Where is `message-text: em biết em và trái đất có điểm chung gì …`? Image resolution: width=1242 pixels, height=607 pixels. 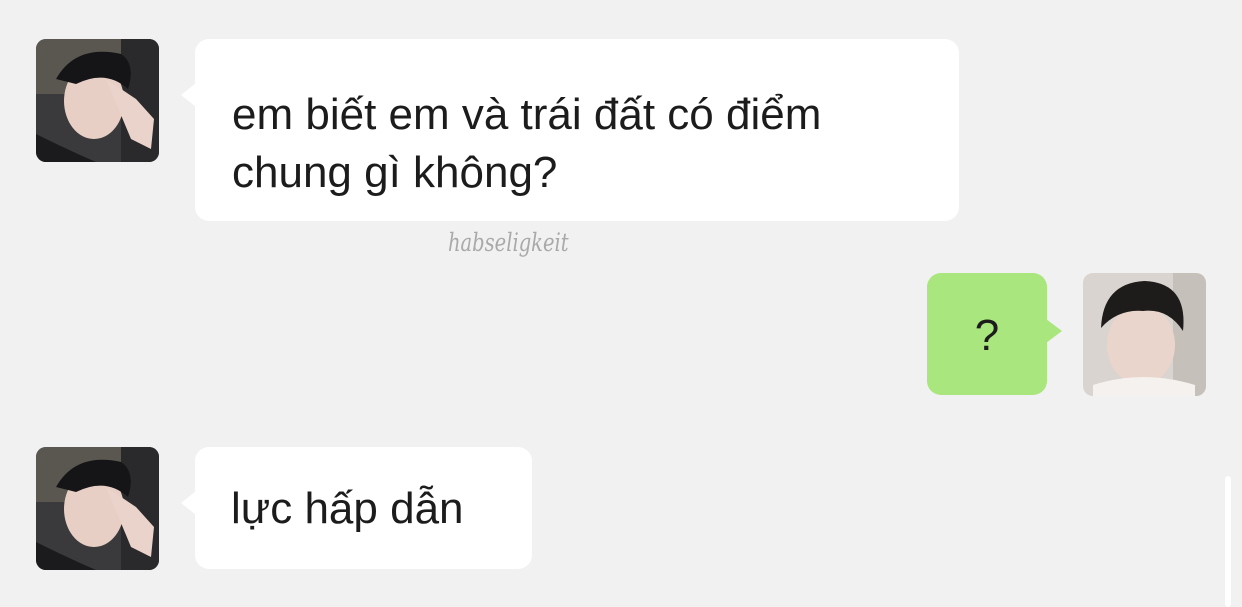
message-text: em biết em và trái đất có điểm chung gì … is located at coordinates (527, 143).